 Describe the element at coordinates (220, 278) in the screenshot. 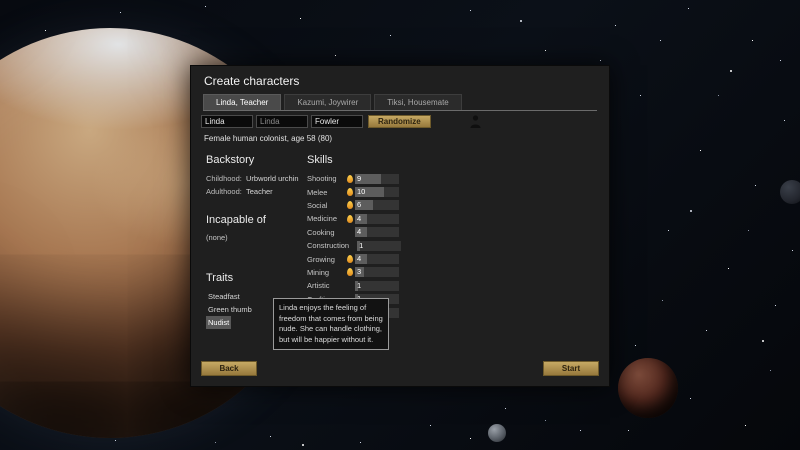

I see `traits-heading: Traits` at that location.